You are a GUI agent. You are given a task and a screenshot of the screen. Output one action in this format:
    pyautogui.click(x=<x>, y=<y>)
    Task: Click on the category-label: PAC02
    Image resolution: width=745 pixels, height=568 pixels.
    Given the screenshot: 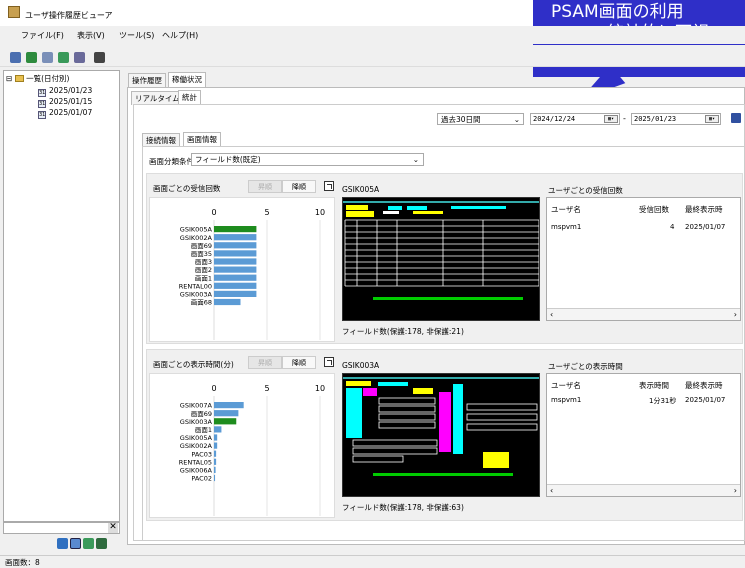 What is the action you would take?
    pyautogui.click(x=201, y=479)
    